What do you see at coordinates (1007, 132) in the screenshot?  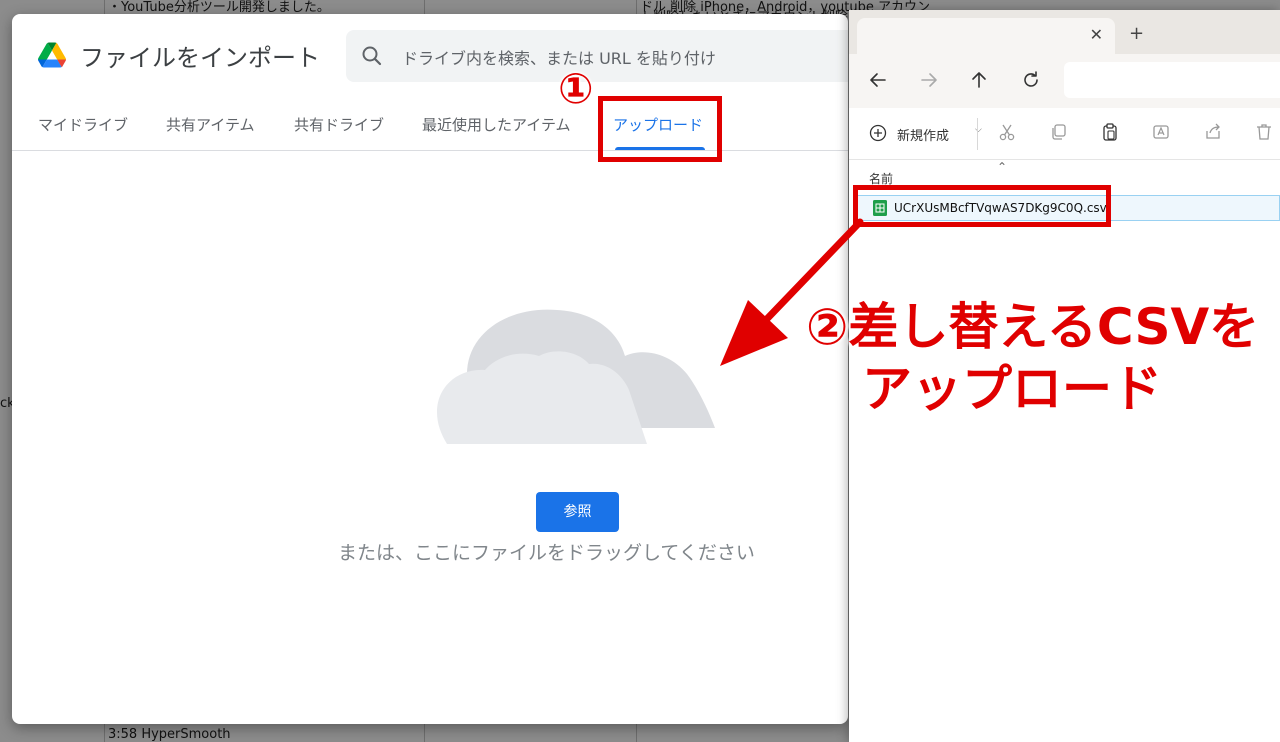 I see `cut-icon` at bounding box center [1007, 132].